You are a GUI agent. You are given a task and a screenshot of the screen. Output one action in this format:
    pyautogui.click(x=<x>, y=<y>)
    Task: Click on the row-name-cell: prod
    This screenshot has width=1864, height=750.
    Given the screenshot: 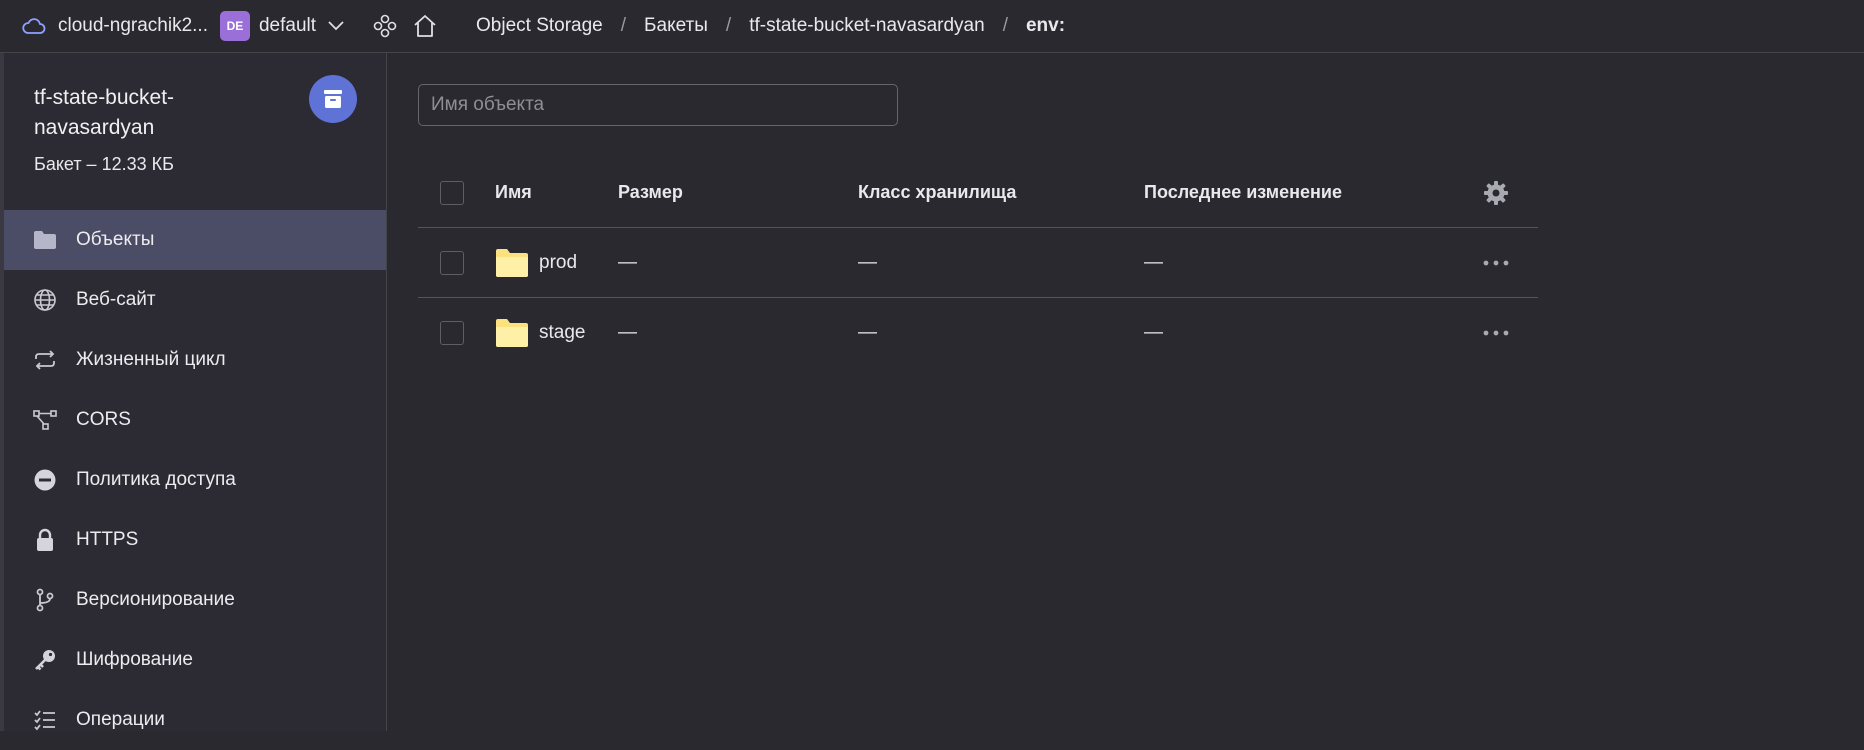 What is the action you would take?
    pyautogui.click(x=536, y=263)
    